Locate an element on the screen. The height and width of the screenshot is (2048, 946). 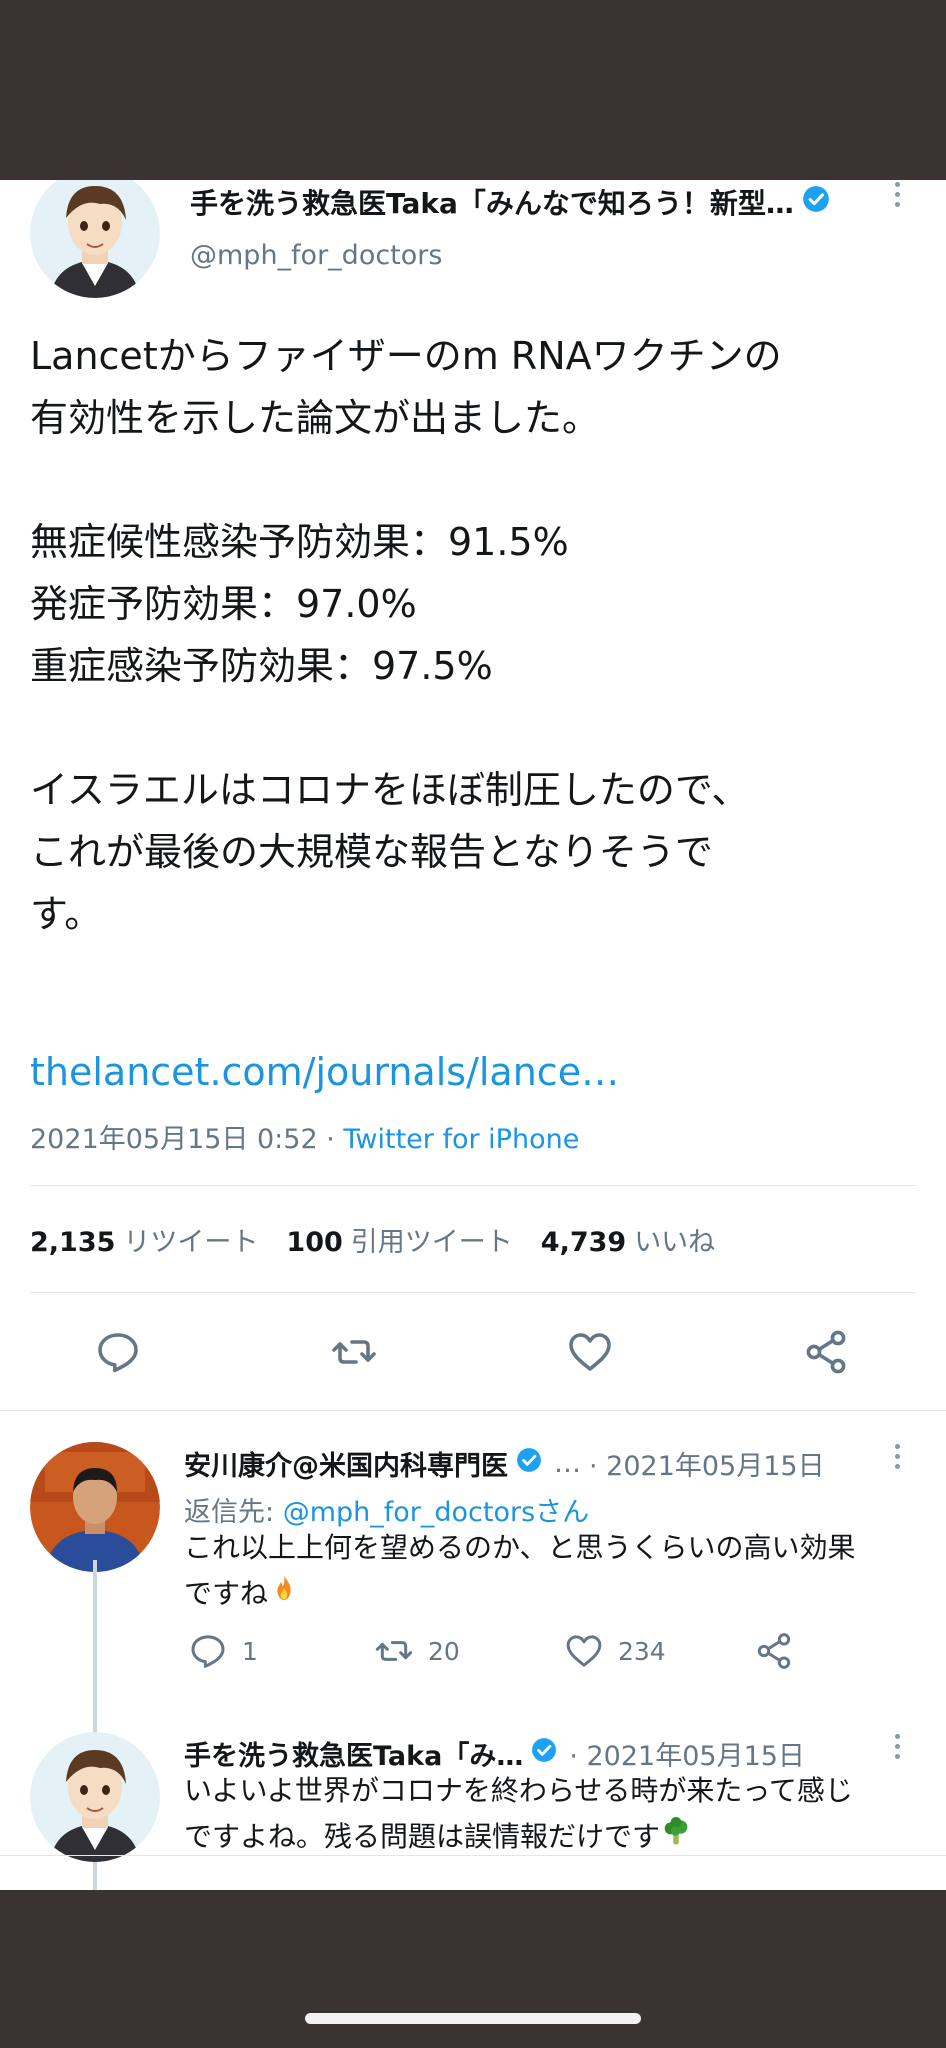
author-avatar is located at coordinates (95, 239).